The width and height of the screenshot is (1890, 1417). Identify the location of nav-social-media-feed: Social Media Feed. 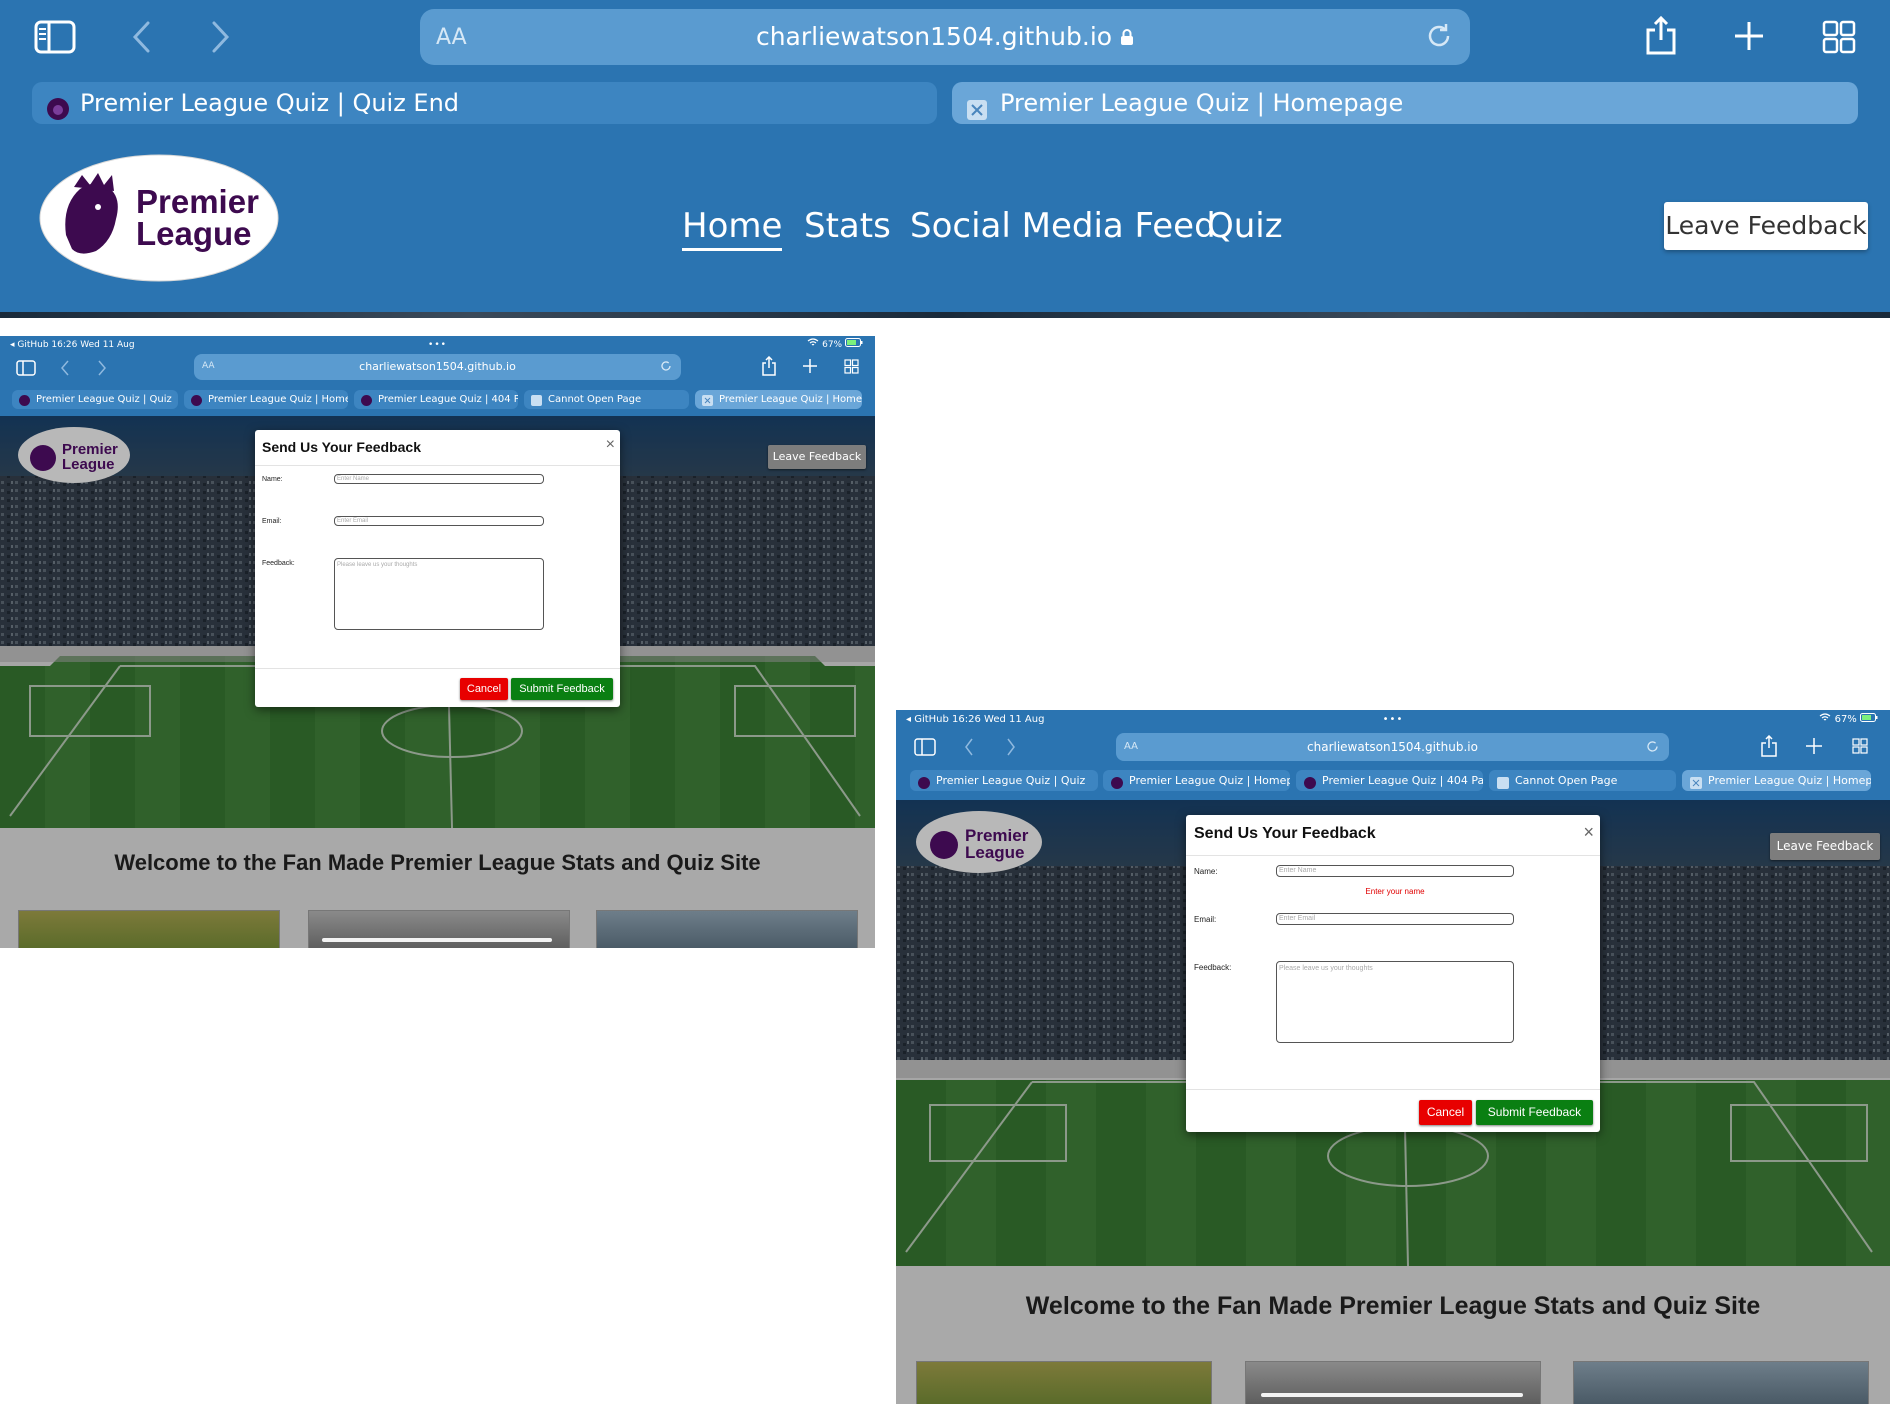
(1063, 226).